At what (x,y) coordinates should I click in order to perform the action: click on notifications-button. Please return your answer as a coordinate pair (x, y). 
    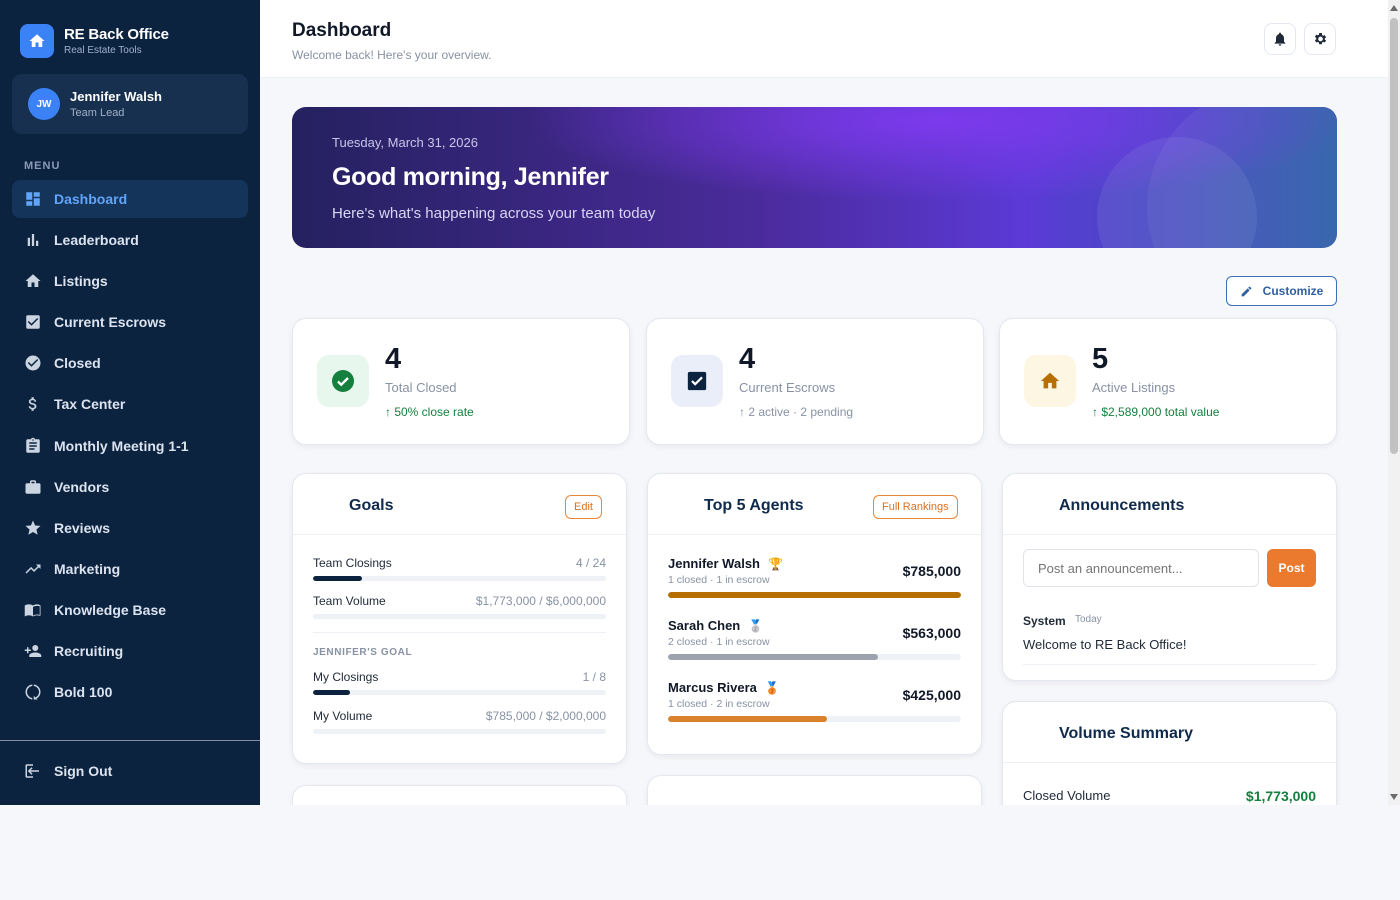
    Looking at the image, I should click on (1280, 39).